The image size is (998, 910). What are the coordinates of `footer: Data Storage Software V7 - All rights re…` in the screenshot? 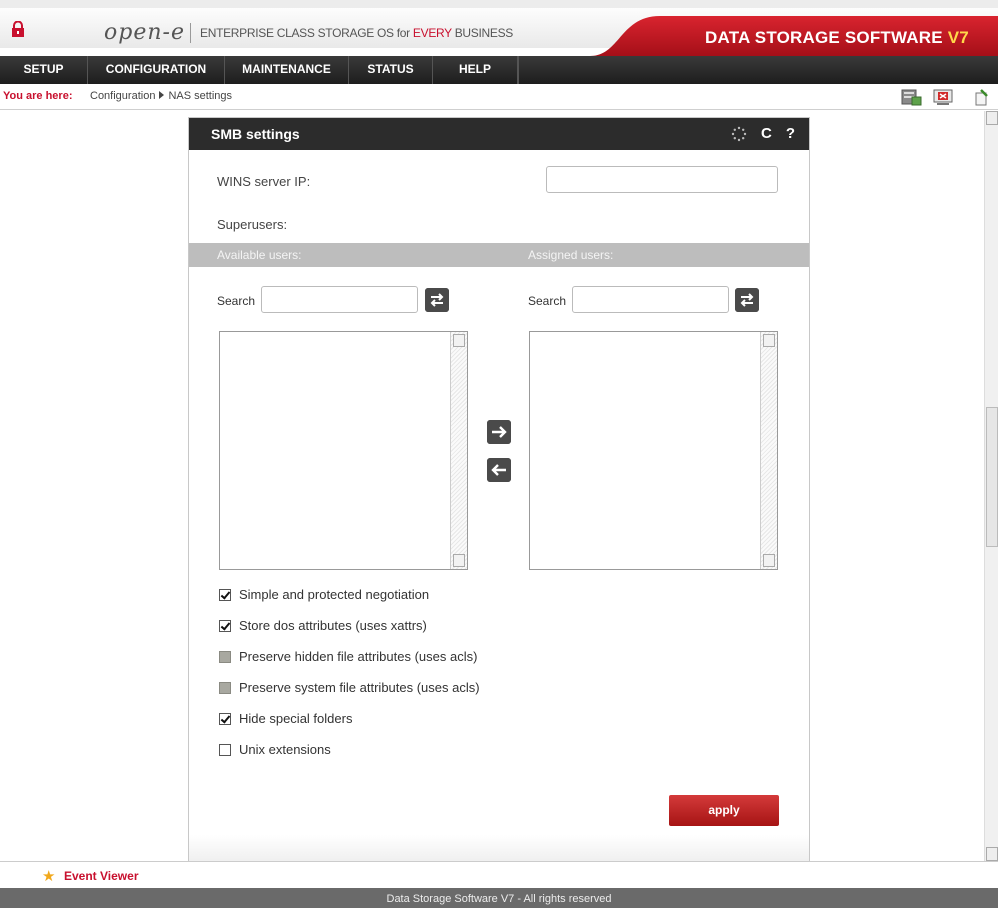 It's located at (499, 898).